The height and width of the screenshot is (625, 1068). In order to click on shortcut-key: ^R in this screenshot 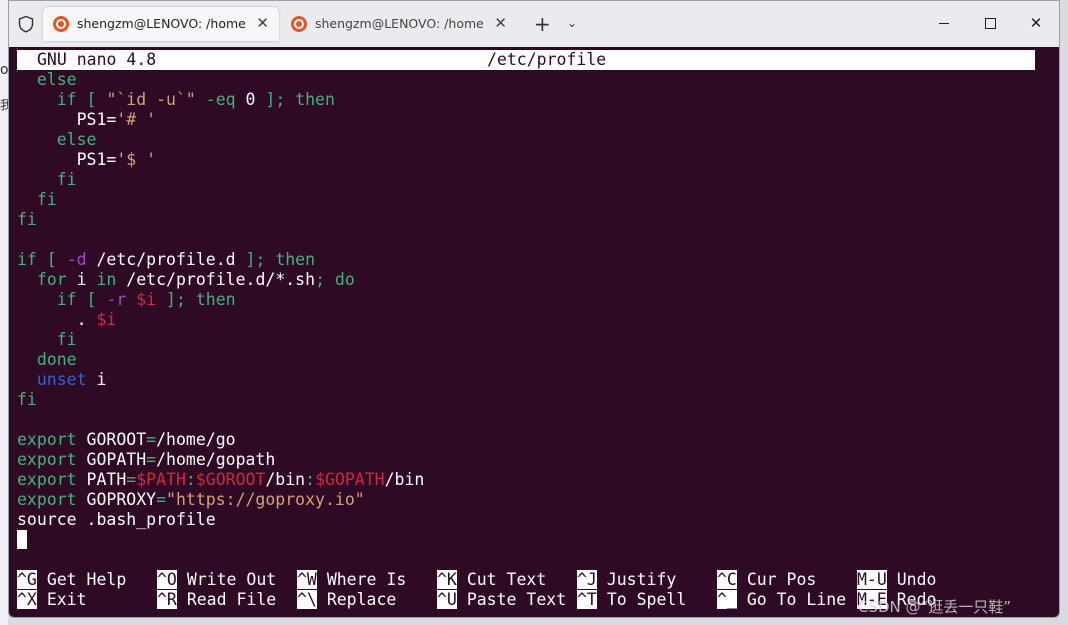, I will do `click(167, 599)`.